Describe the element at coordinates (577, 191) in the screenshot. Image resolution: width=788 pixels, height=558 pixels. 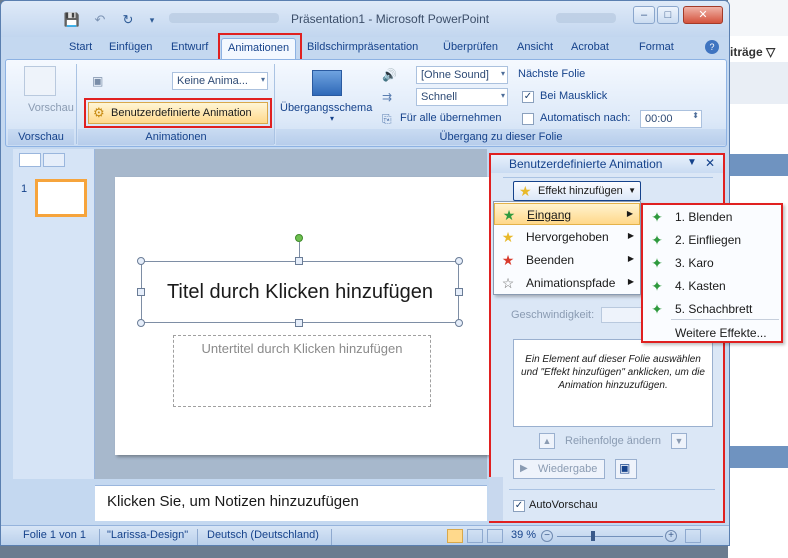
I see `add-effect-button: ★ Effekt hinzufügen ▼` at that location.